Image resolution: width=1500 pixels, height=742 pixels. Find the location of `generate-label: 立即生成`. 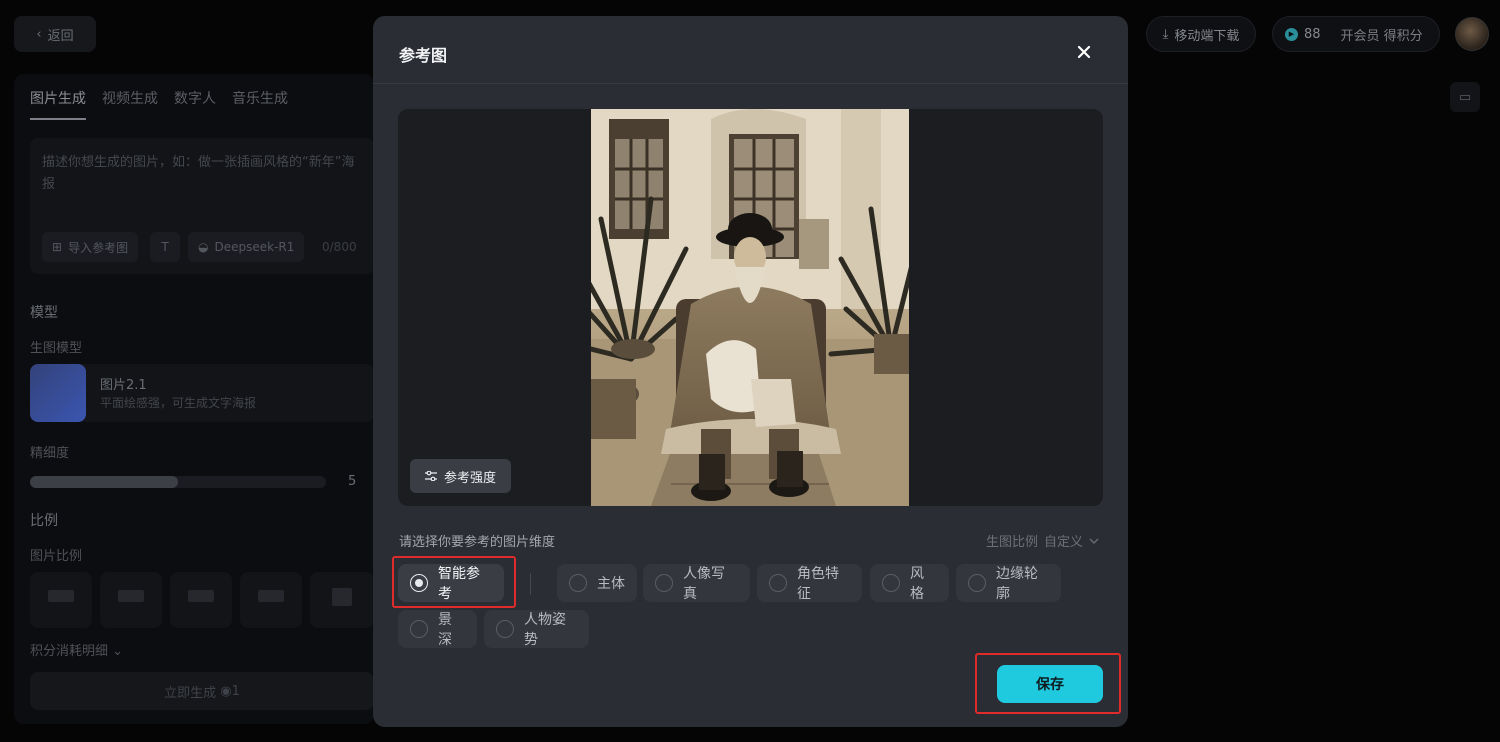

generate-label: 立即生成 is located at coordinates (190, 693).